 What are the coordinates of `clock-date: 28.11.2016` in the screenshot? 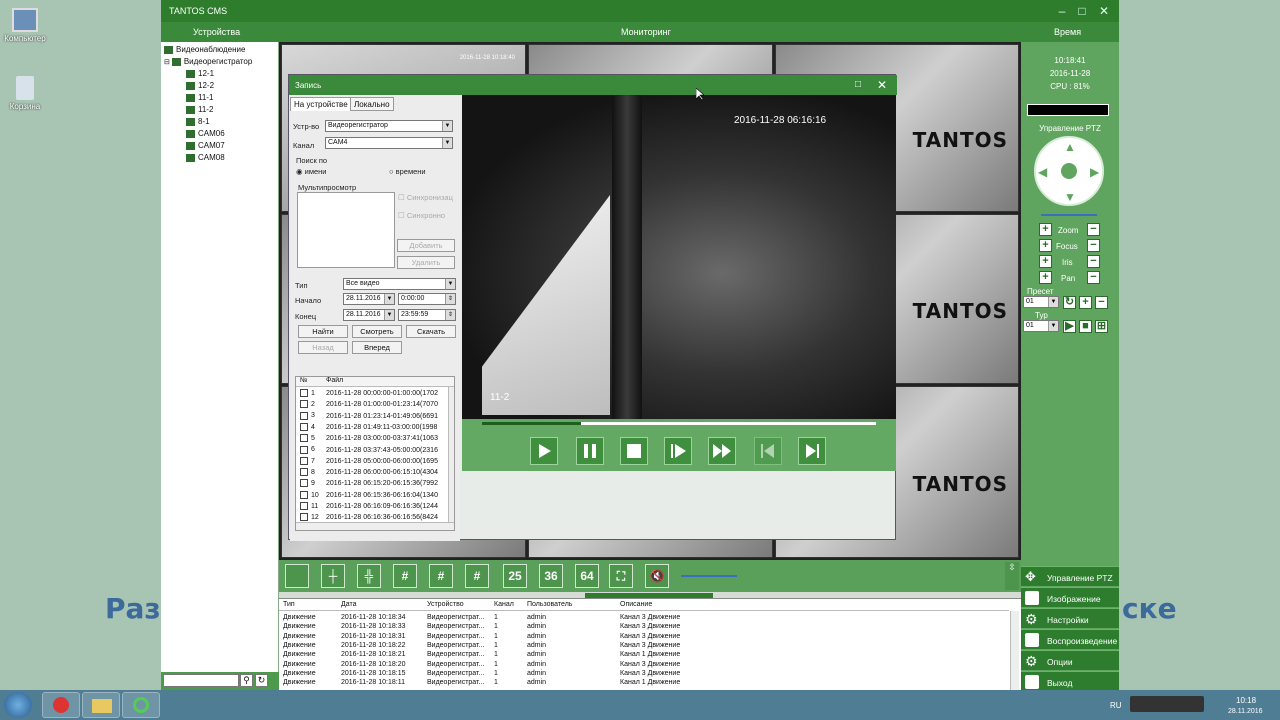 It's located at (1245, 711).